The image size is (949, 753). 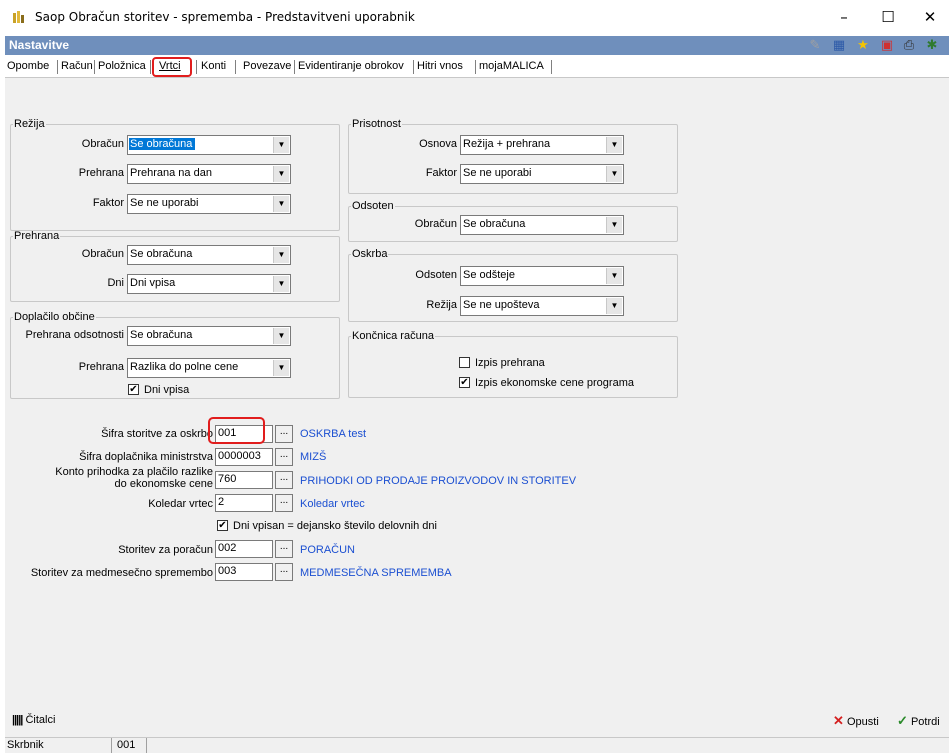 What do you see at coordinates (102, 254) in the screenshot?
I see `prehrana-obracun-label: Obračun` at bounding box center [102, 254].